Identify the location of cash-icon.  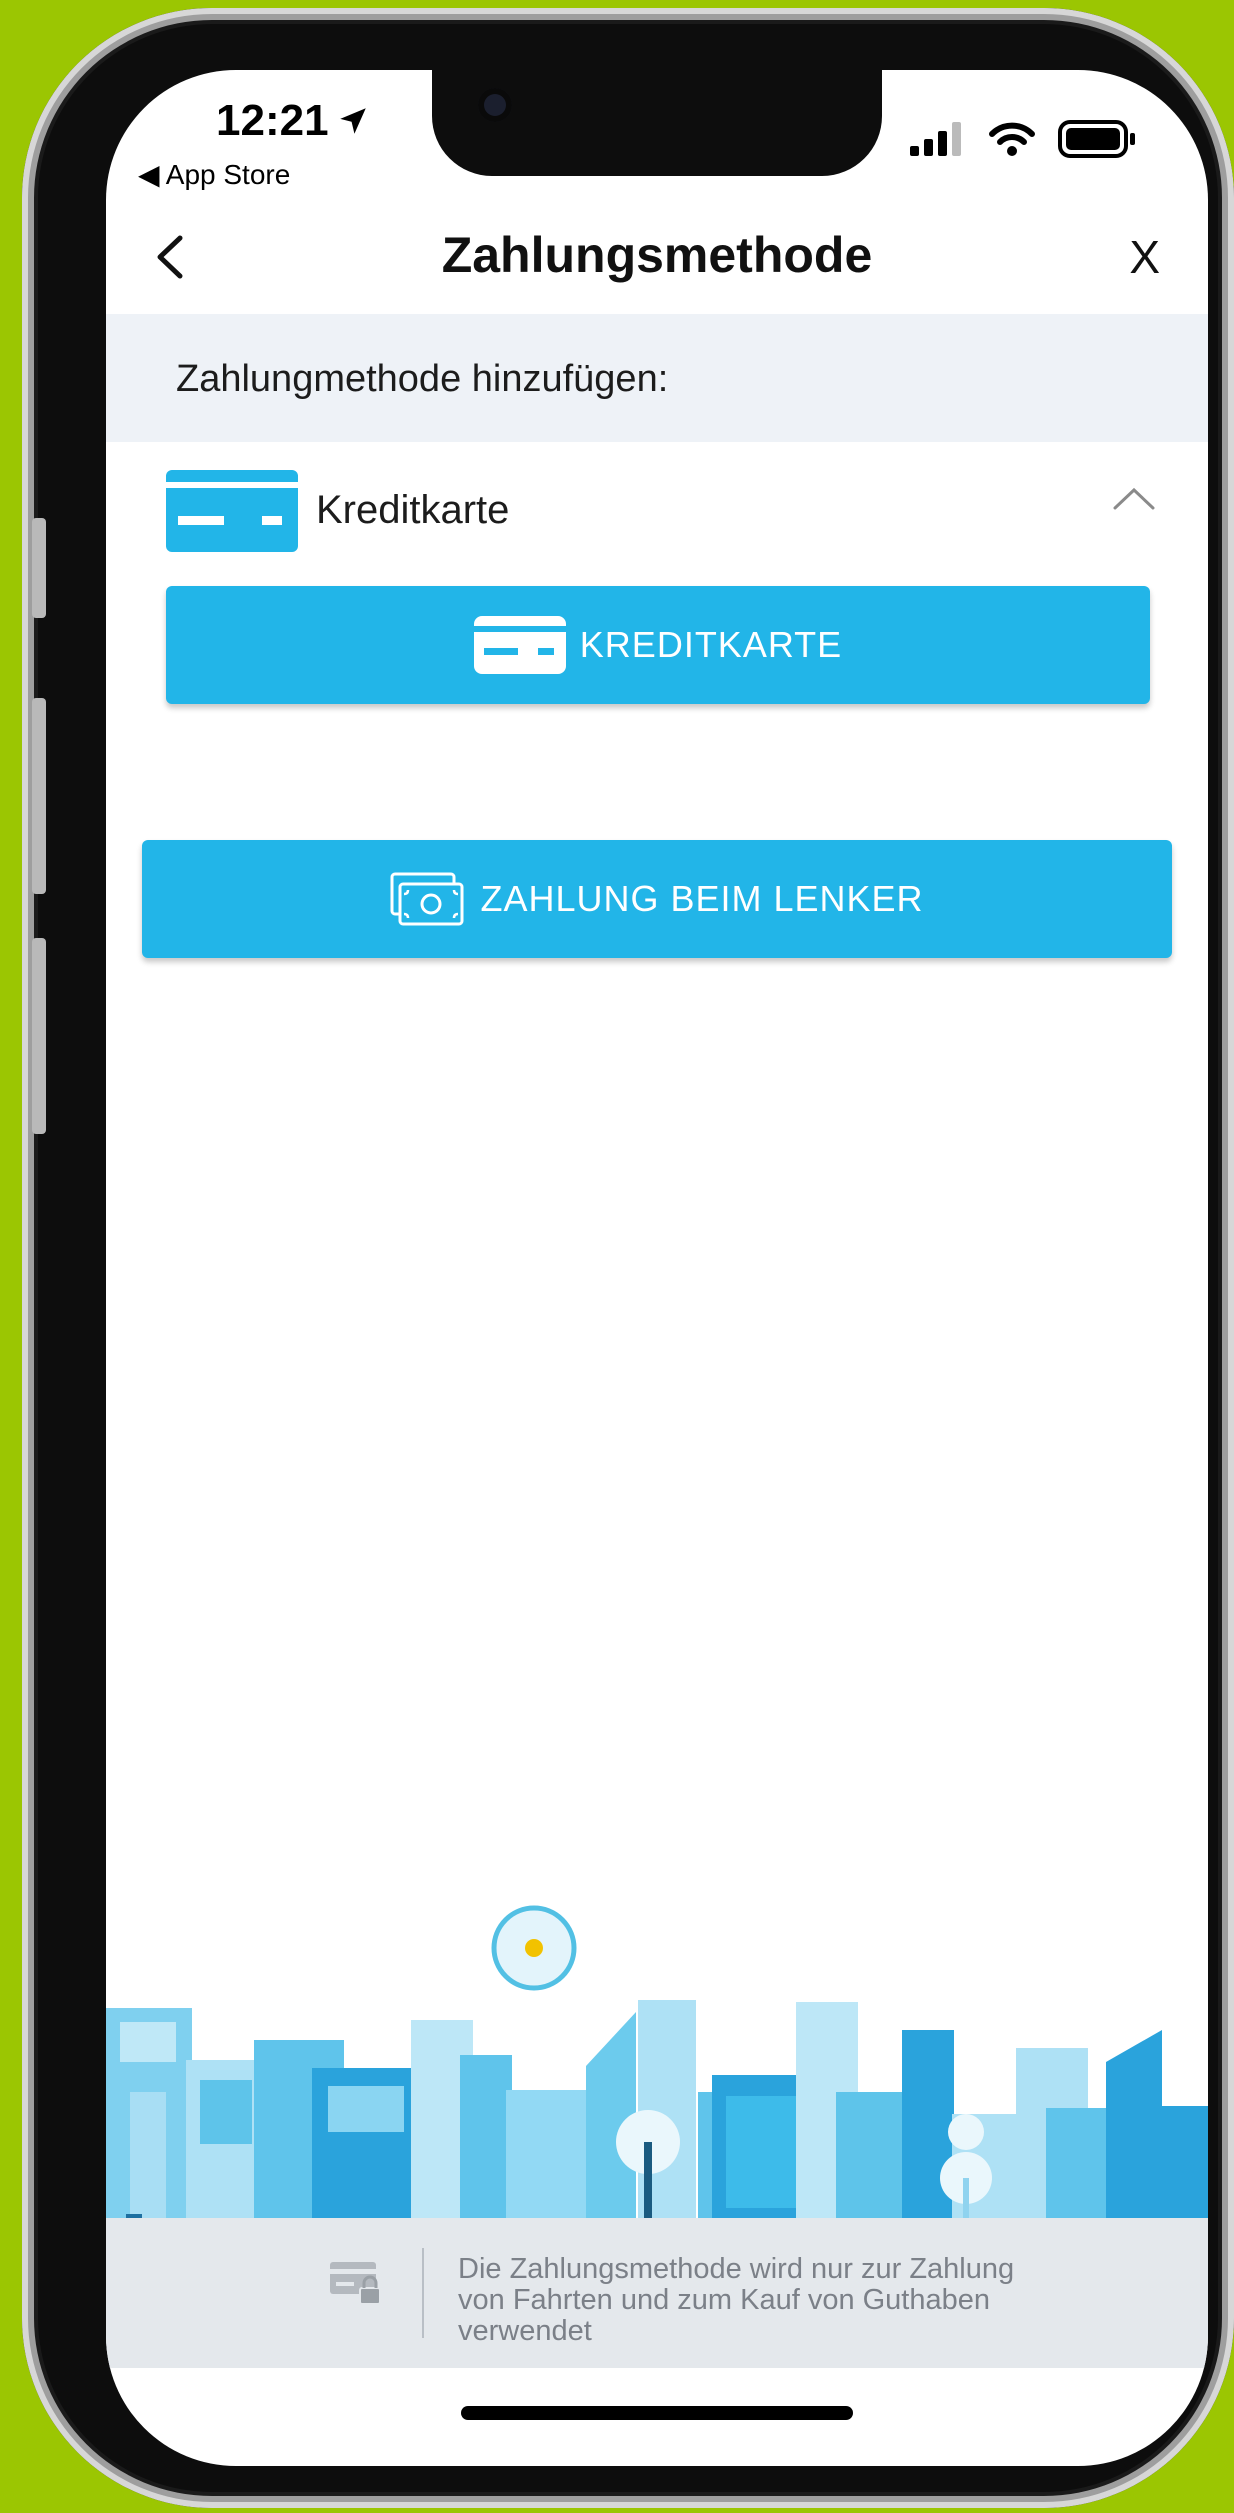
(427, 899).